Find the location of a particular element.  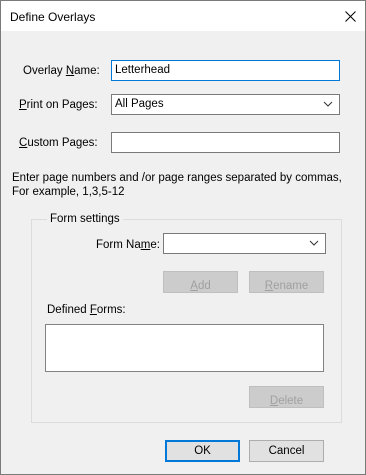

custom-pages-input is located at coordinates (225, 142).